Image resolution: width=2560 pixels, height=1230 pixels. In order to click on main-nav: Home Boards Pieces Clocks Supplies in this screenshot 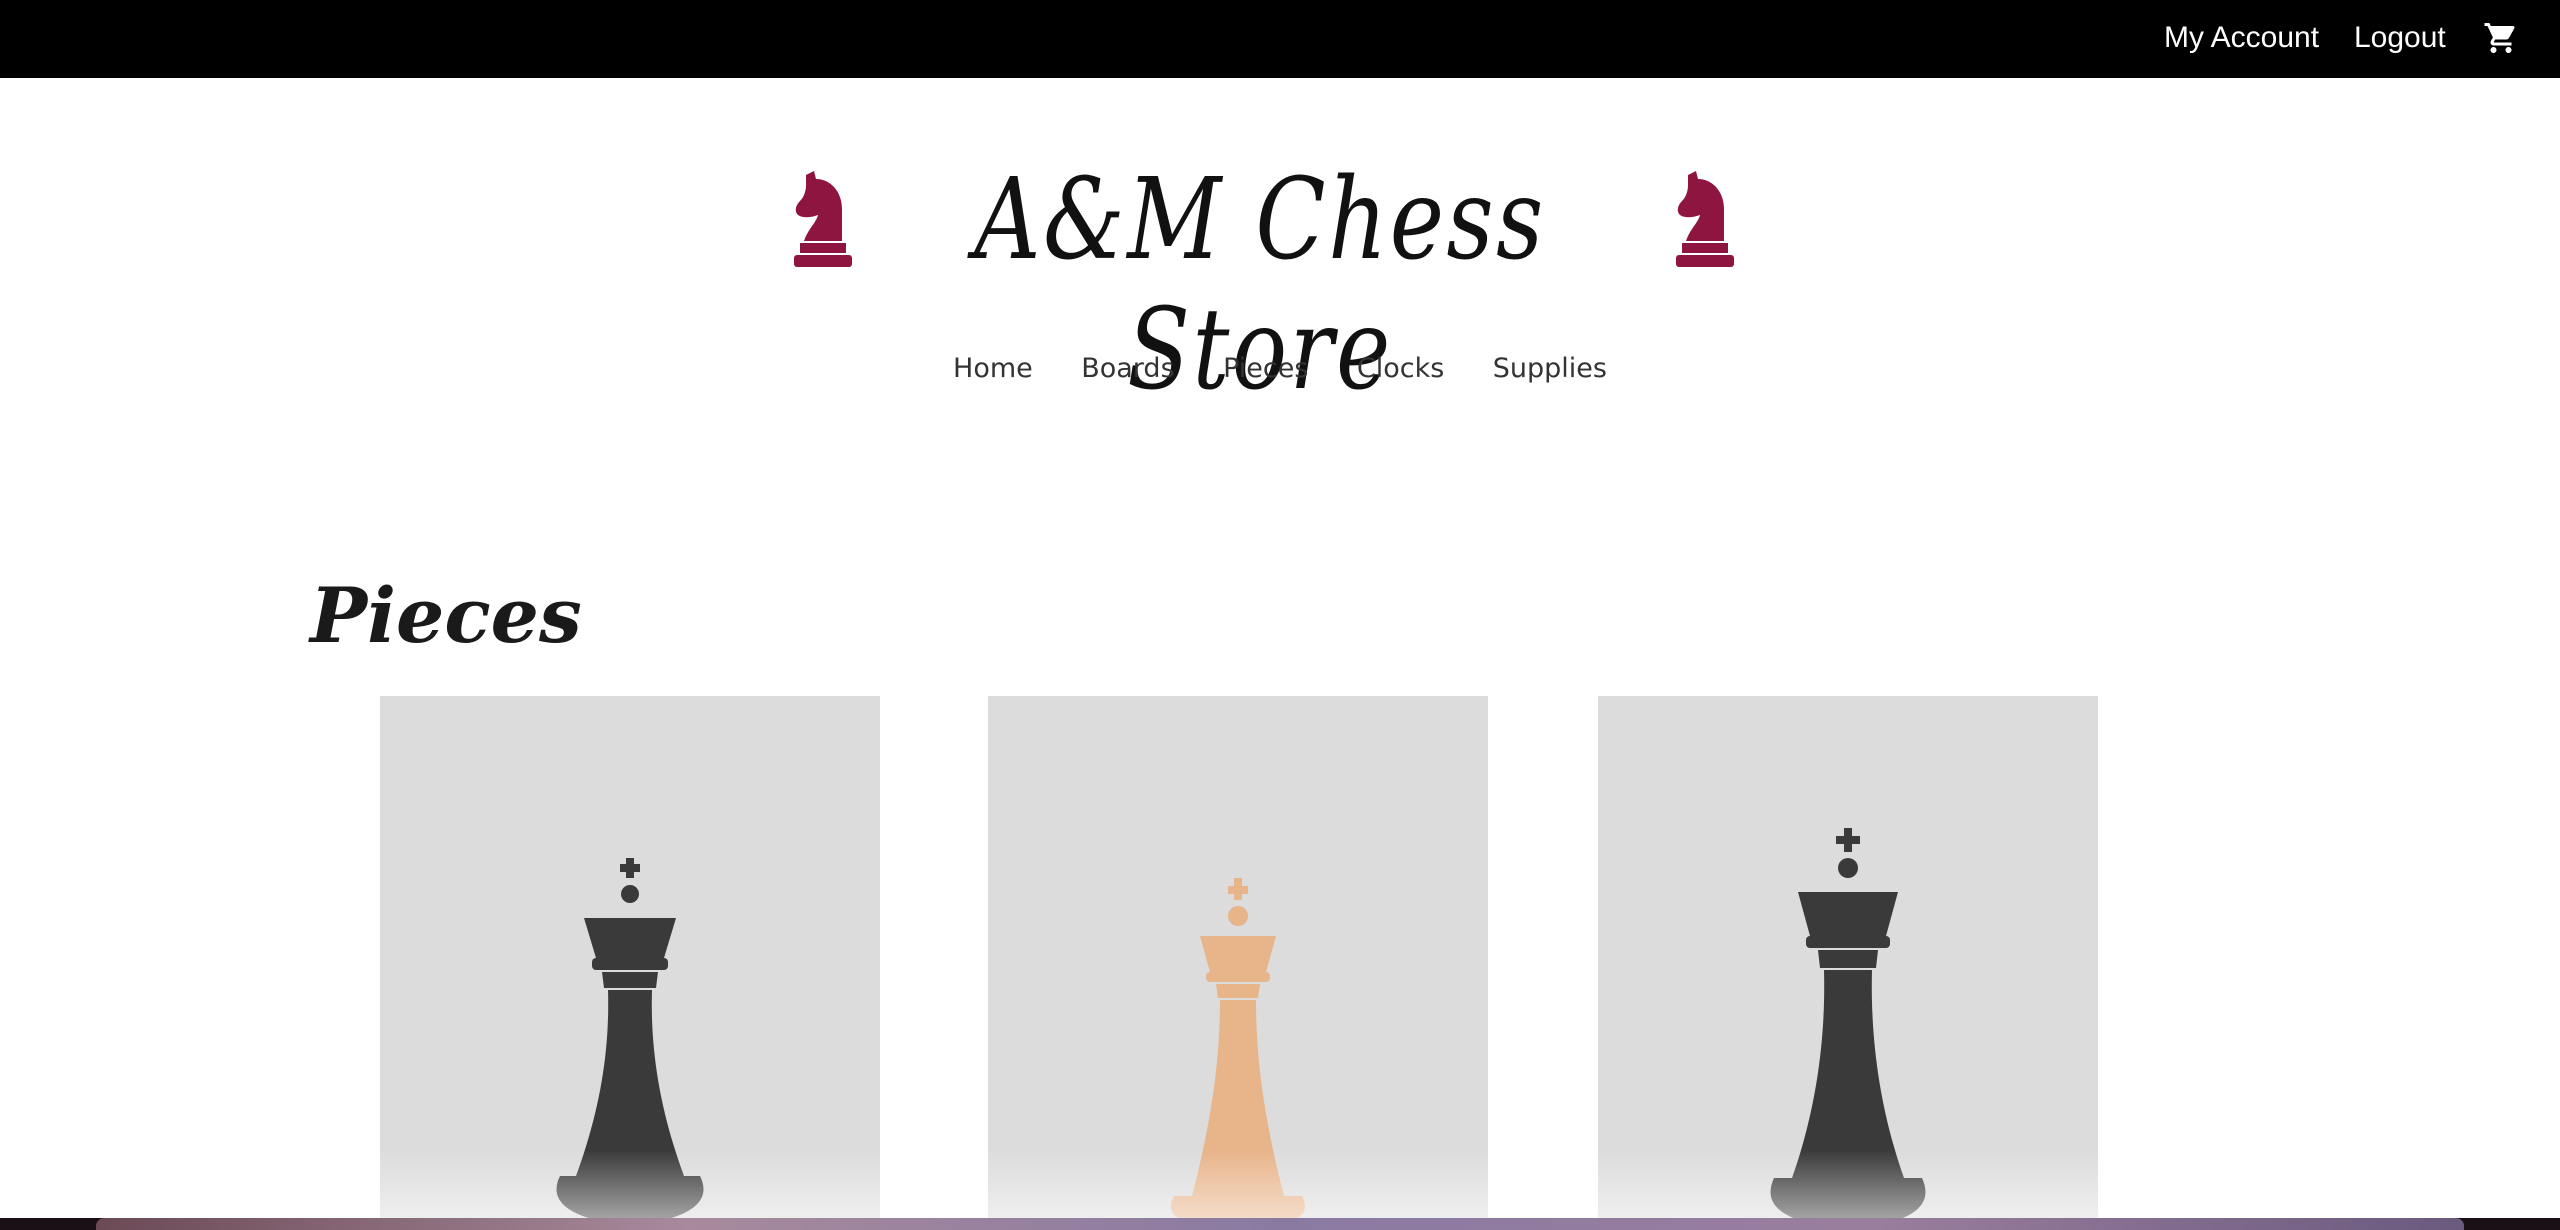, I will do `click(1280, 369)`.